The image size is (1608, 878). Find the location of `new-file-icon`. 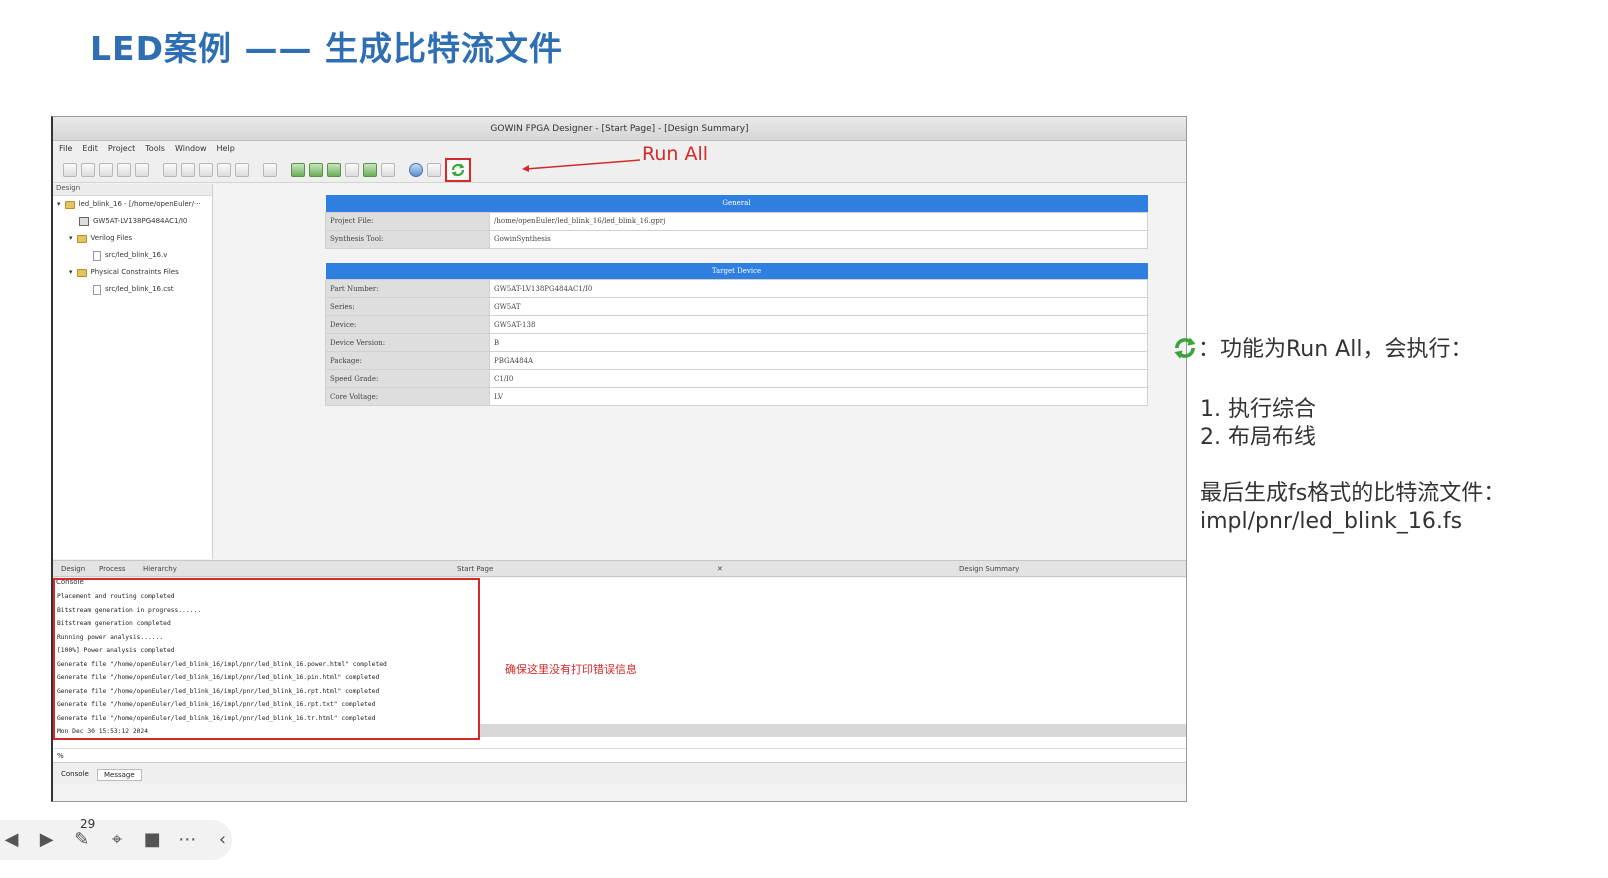

new-file-icon is located at coordinates (70, 169).